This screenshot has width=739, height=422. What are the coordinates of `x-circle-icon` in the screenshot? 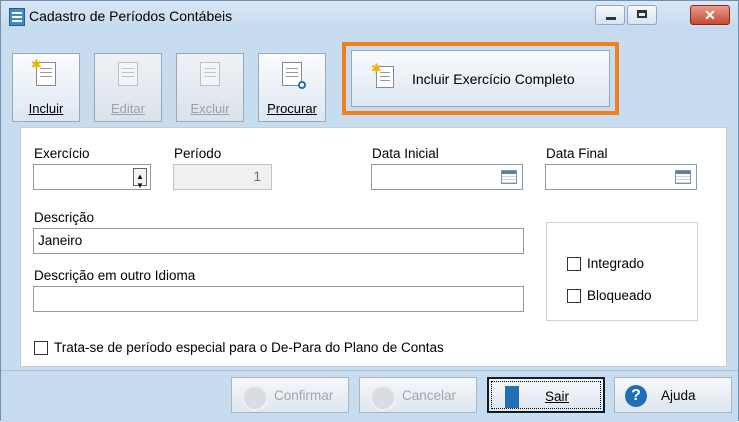 It's located at (383, 398).